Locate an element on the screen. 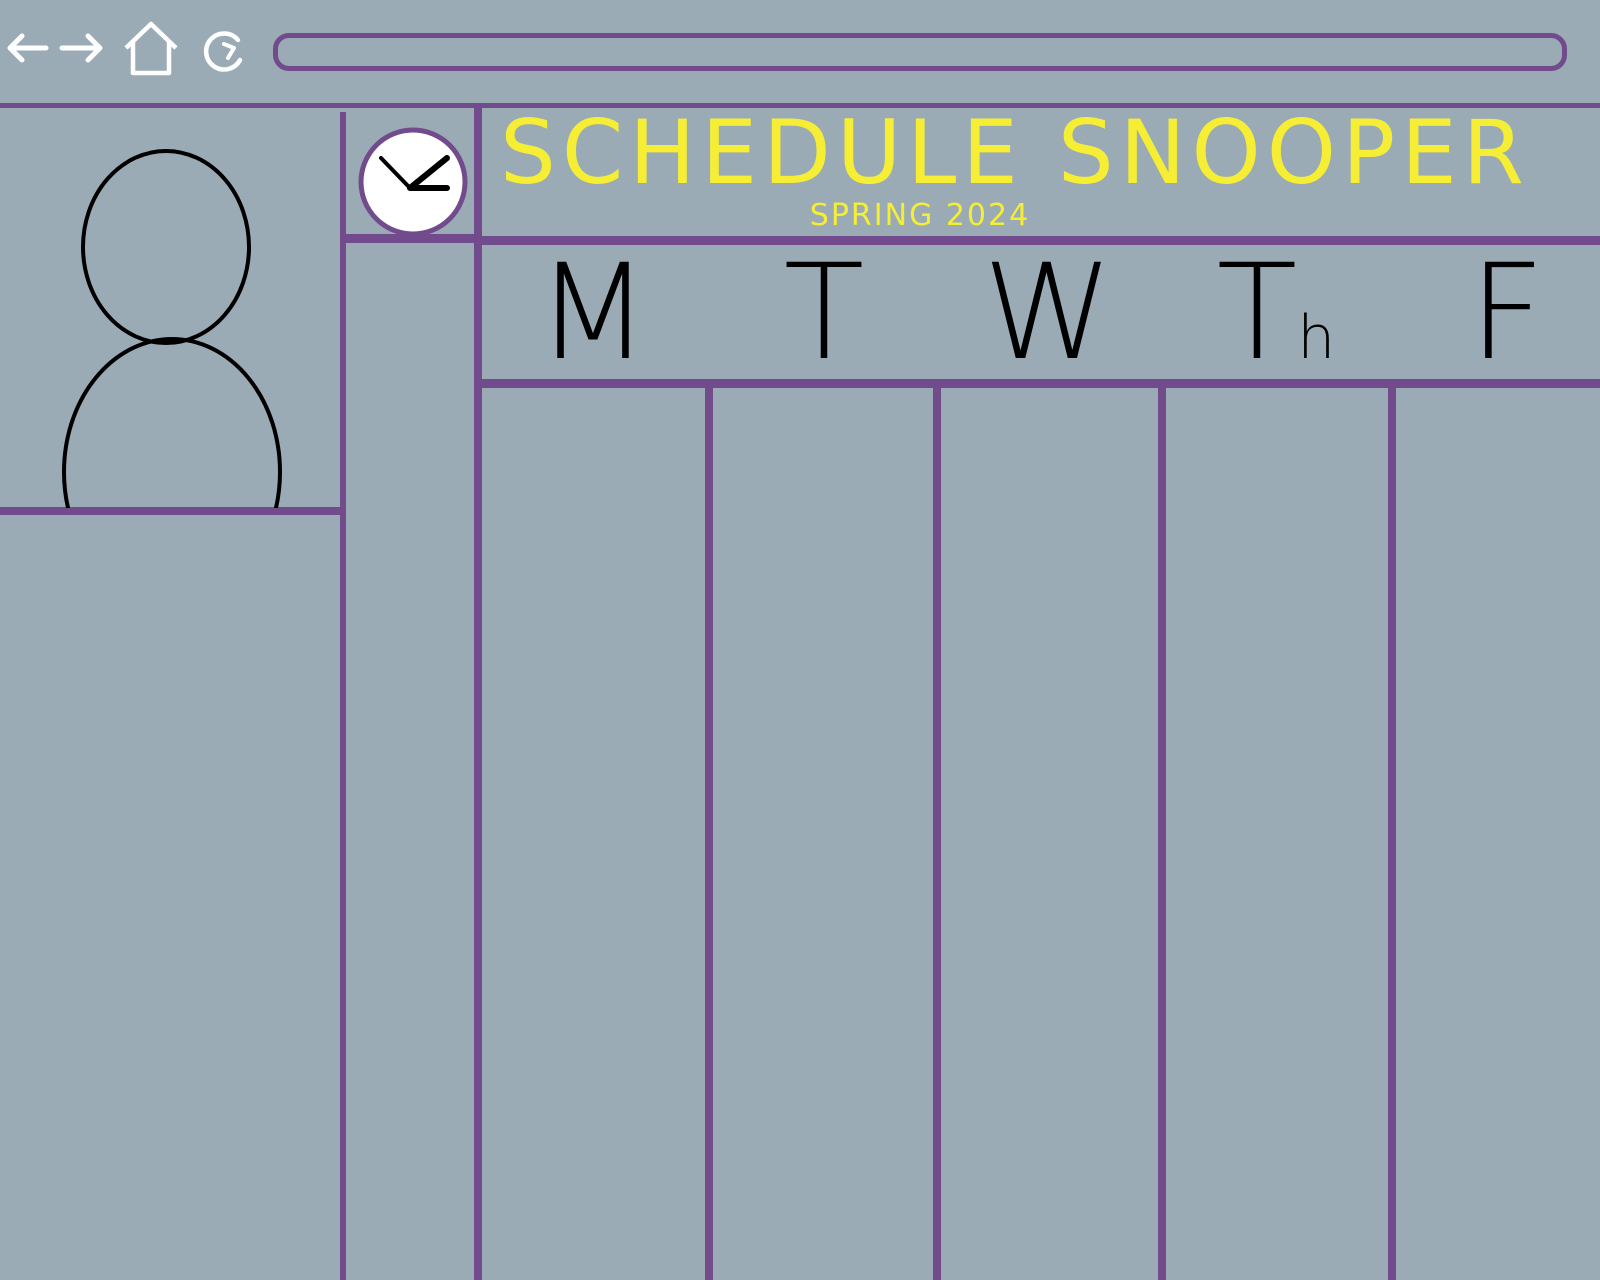 This screenshot has height=1280, width=1600. day-column-tuesday is located at coordinates (823, 835).